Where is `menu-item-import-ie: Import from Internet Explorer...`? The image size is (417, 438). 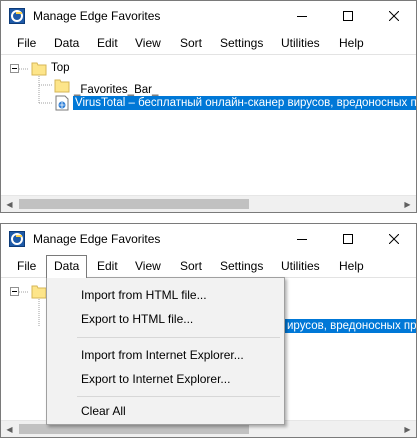
menu-item-import-ie: Import from Internet Explorer... is located at coordinates (165, 355).